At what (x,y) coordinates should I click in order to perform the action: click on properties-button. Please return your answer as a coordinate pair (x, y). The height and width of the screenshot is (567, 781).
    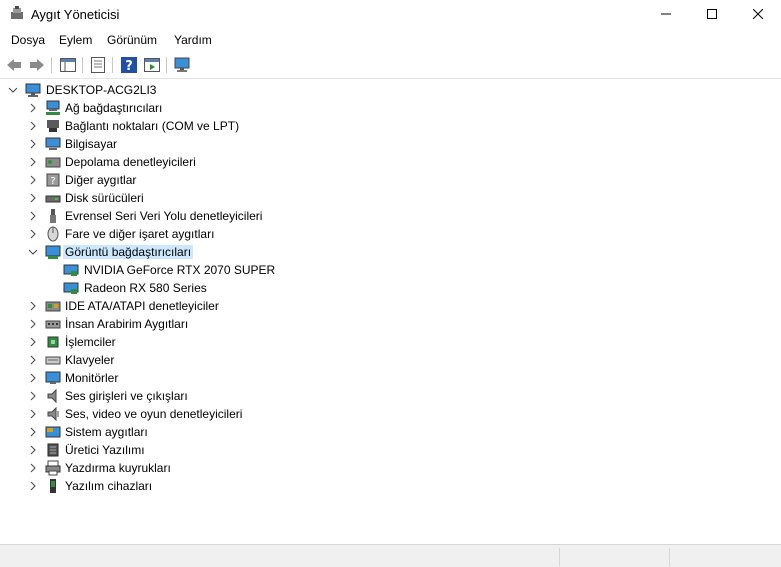
    Looking at the image, I should click on (98, 65).